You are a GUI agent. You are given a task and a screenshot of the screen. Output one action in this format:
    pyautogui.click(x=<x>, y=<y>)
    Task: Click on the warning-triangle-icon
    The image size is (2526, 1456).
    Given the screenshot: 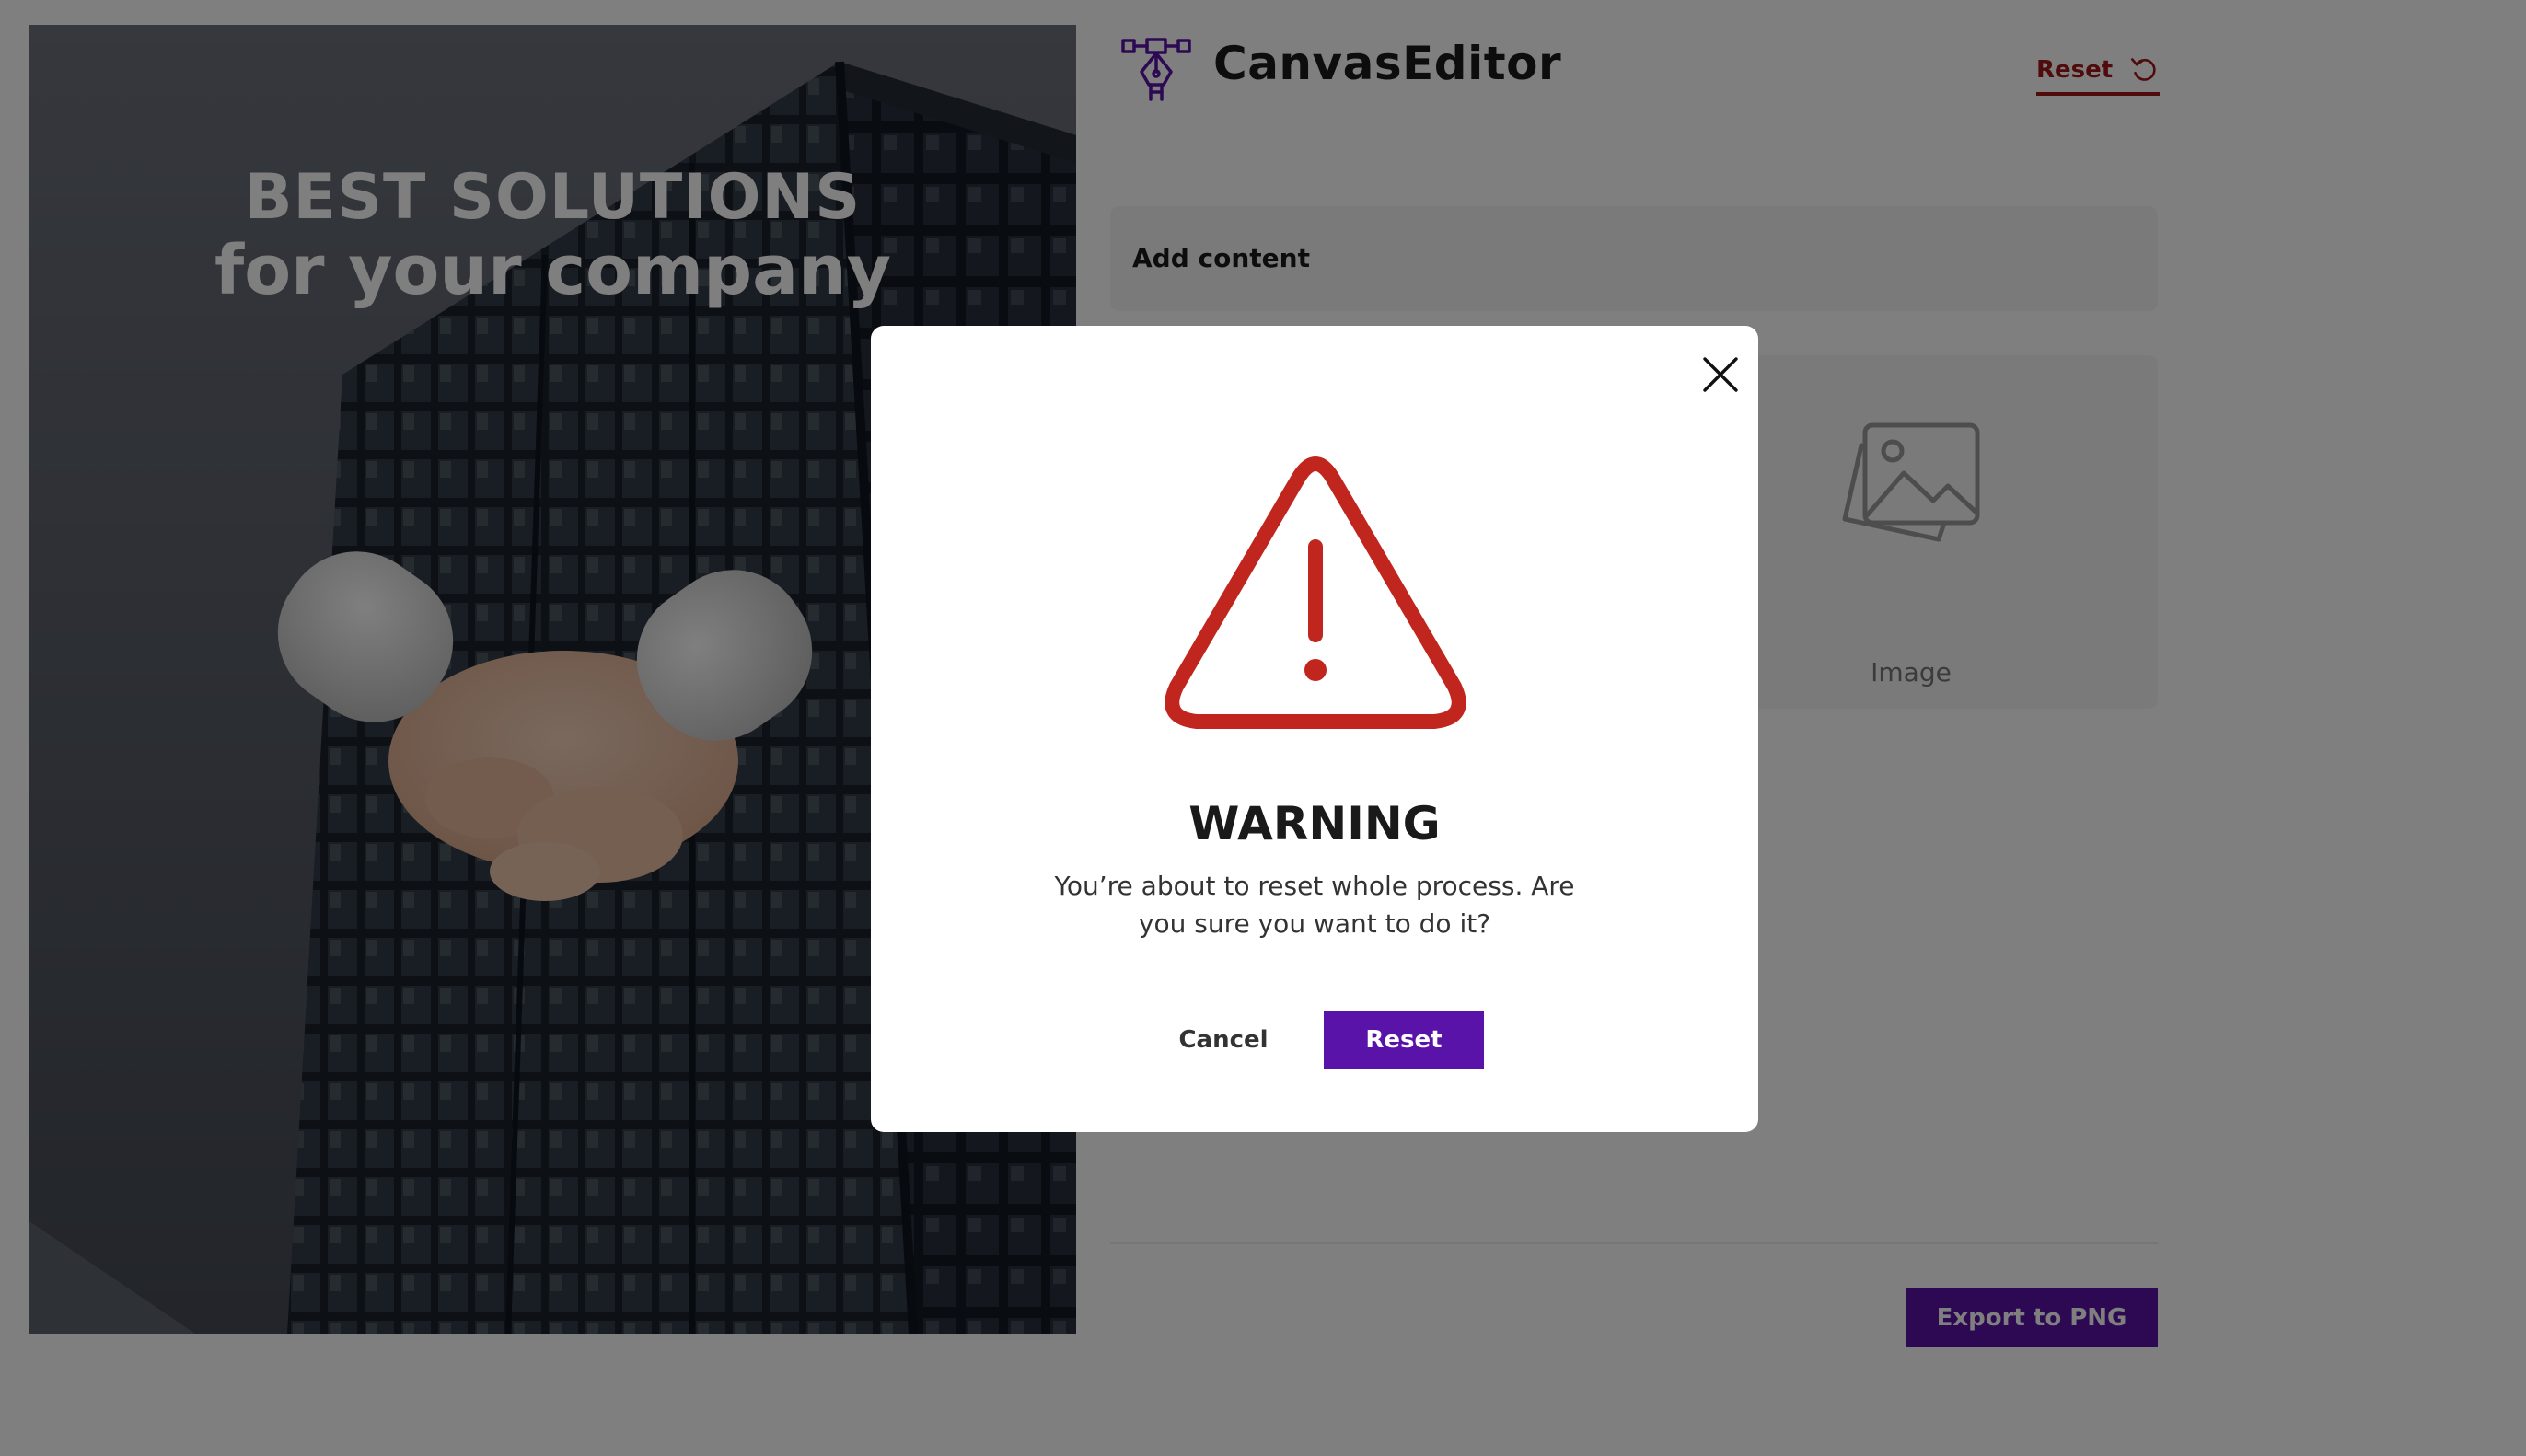 What is the action you would take?
    pyautogui.click(x=1315, y=592)
    